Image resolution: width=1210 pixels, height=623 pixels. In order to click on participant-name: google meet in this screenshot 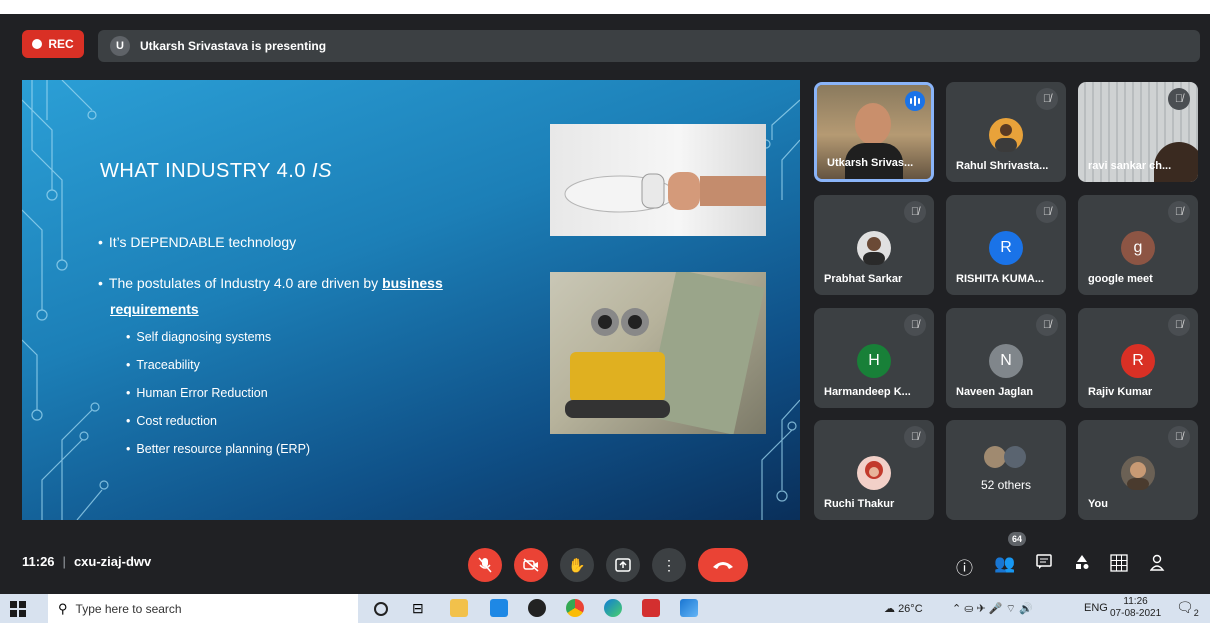, I will do `click(1120, 279)`.